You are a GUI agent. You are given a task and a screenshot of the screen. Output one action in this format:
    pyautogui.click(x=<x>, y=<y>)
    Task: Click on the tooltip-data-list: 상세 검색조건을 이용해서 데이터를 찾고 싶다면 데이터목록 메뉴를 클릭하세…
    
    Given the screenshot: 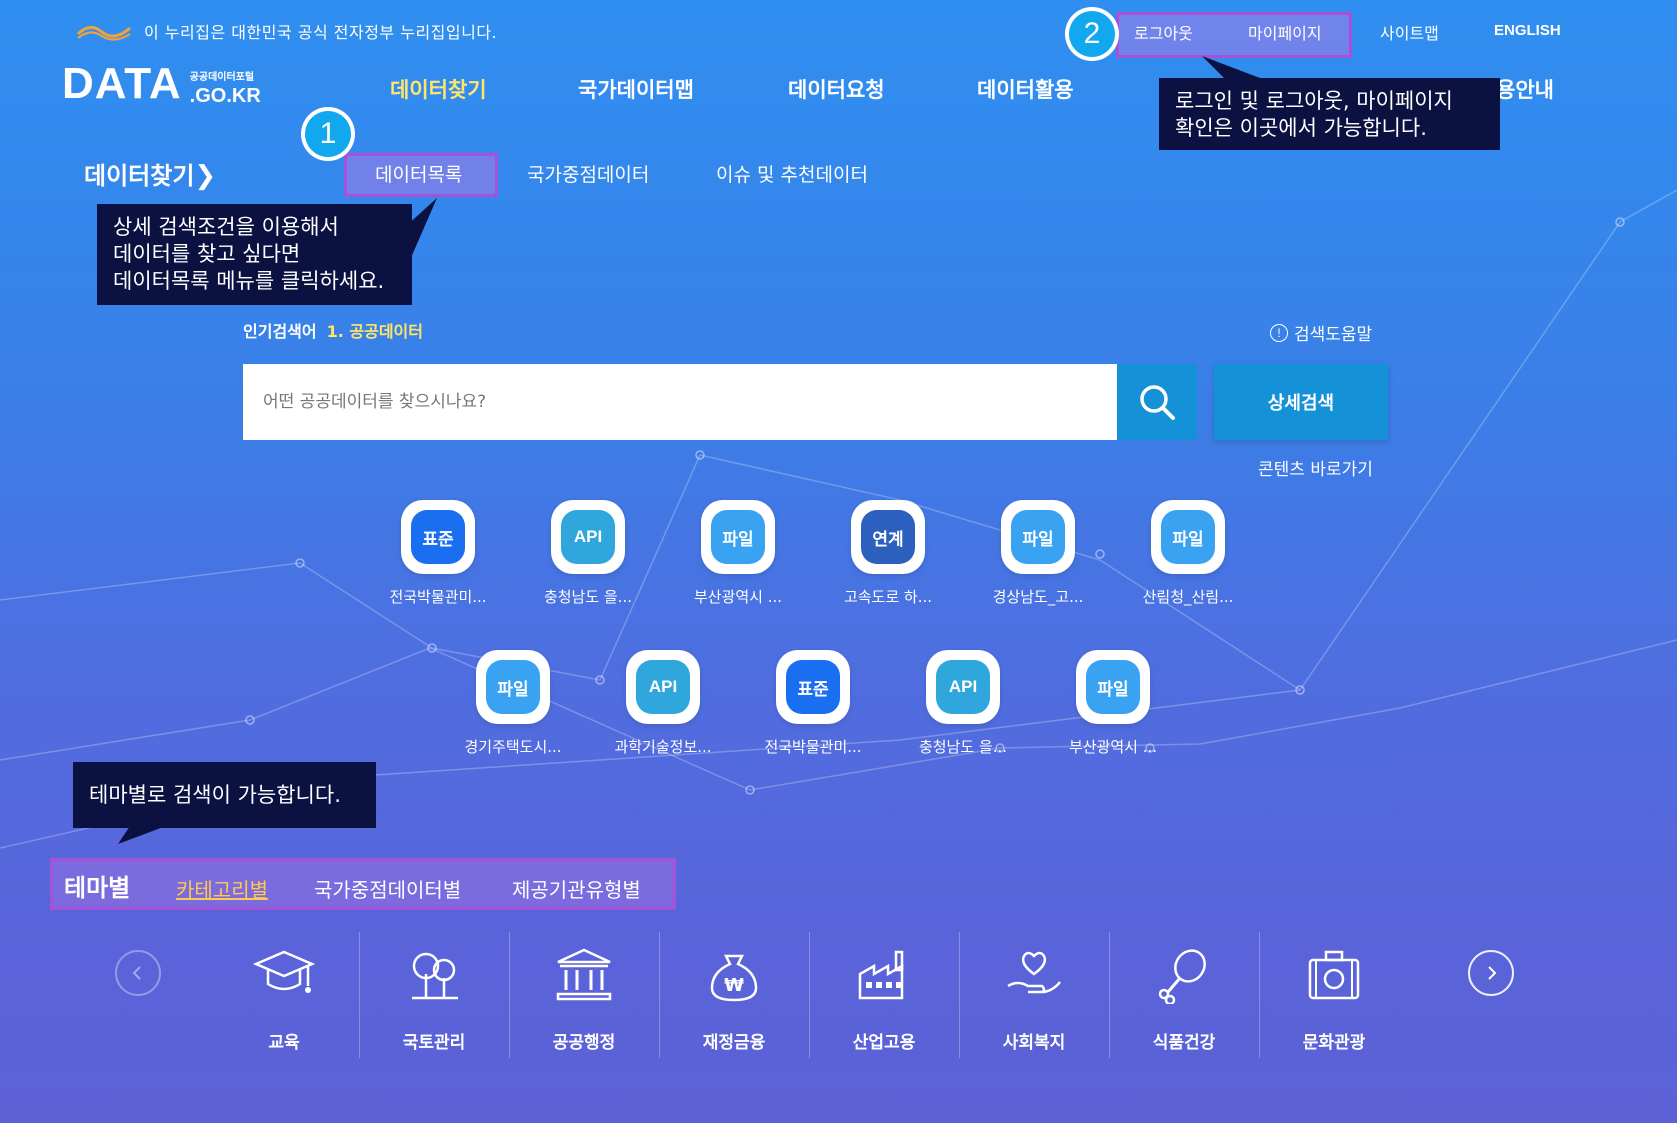 What is the action you would take?
    pyautogui.click(x=254, y=254)
    